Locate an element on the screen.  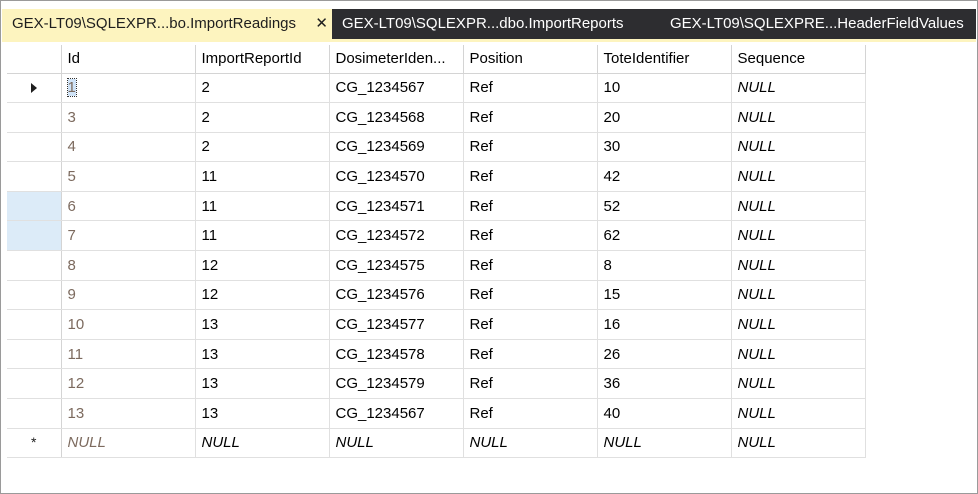
cell-id: 8 is located at coordinates (128, 265).